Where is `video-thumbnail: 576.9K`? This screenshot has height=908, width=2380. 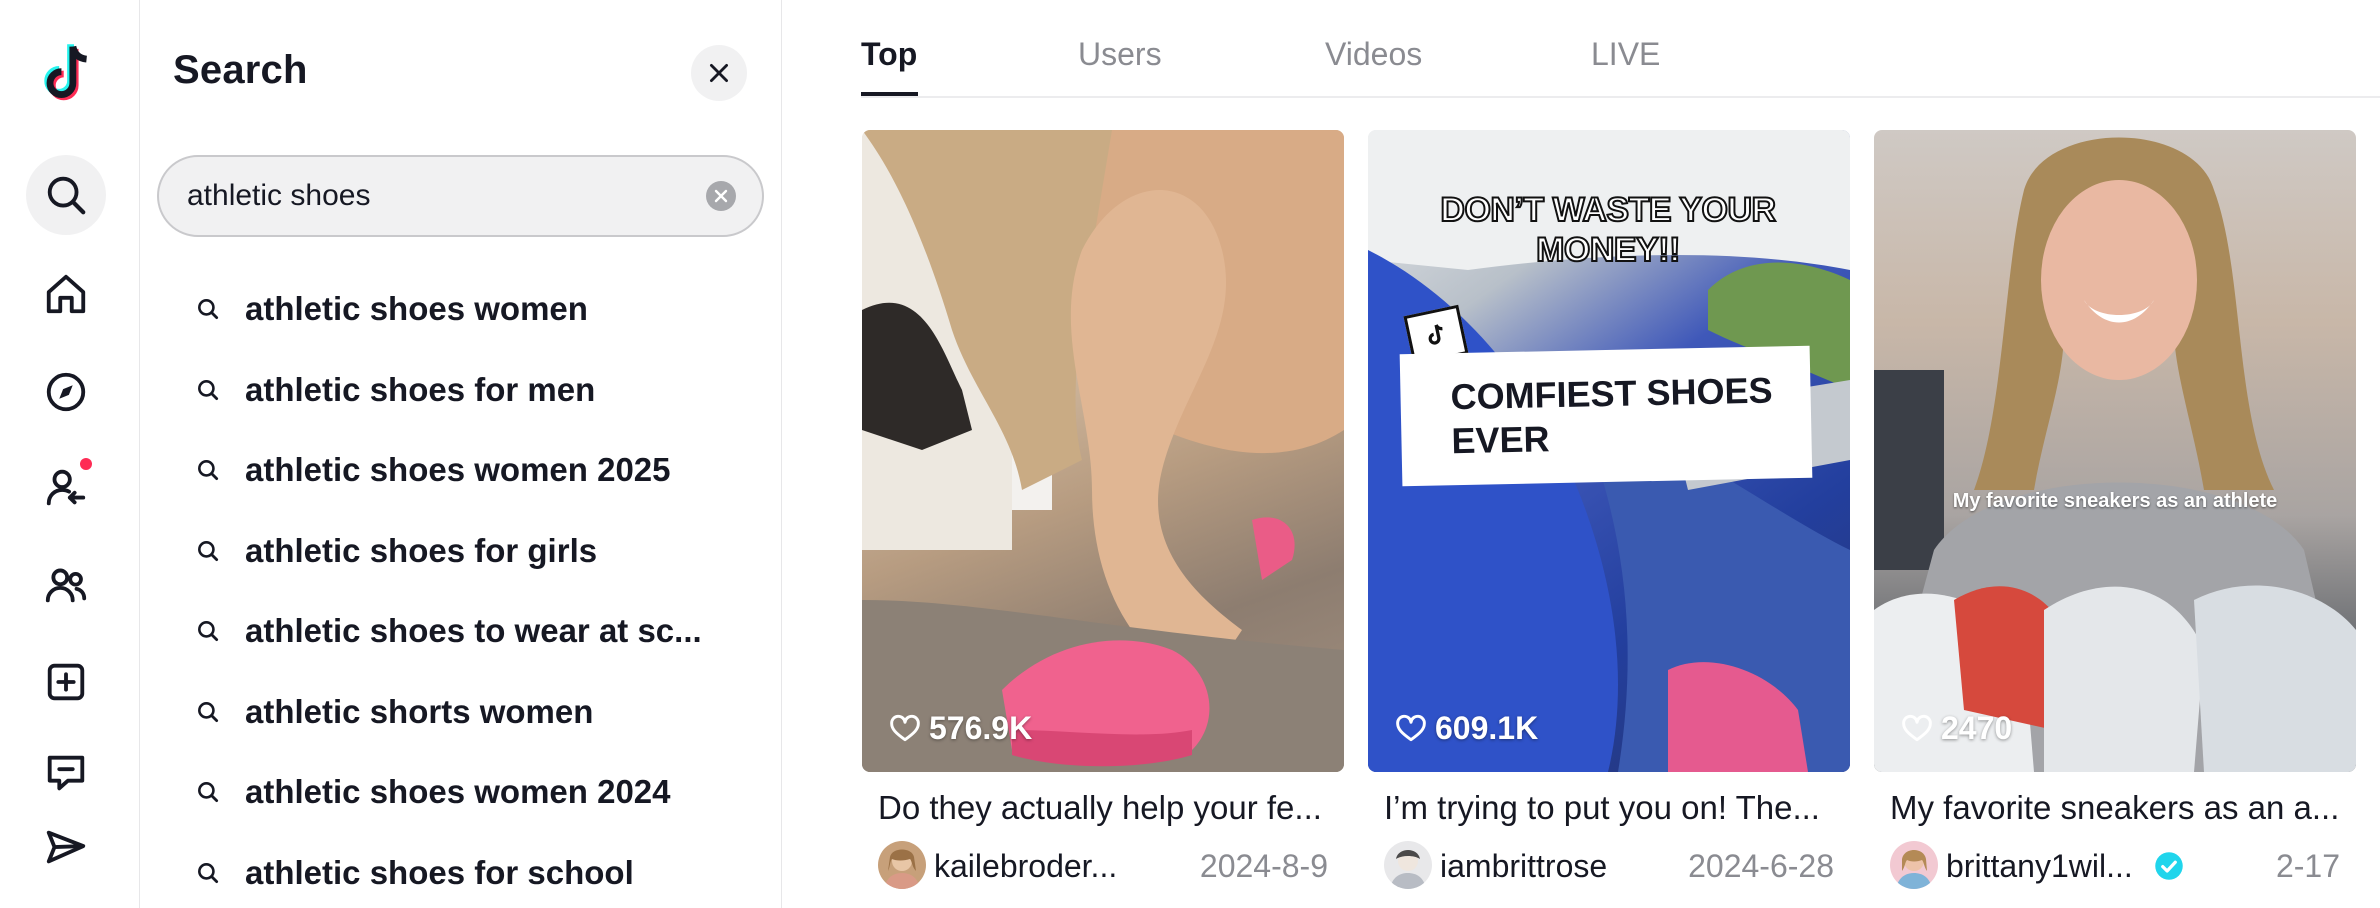 video-thumbnail: 576.9K is located at coordinates (1103, 451).